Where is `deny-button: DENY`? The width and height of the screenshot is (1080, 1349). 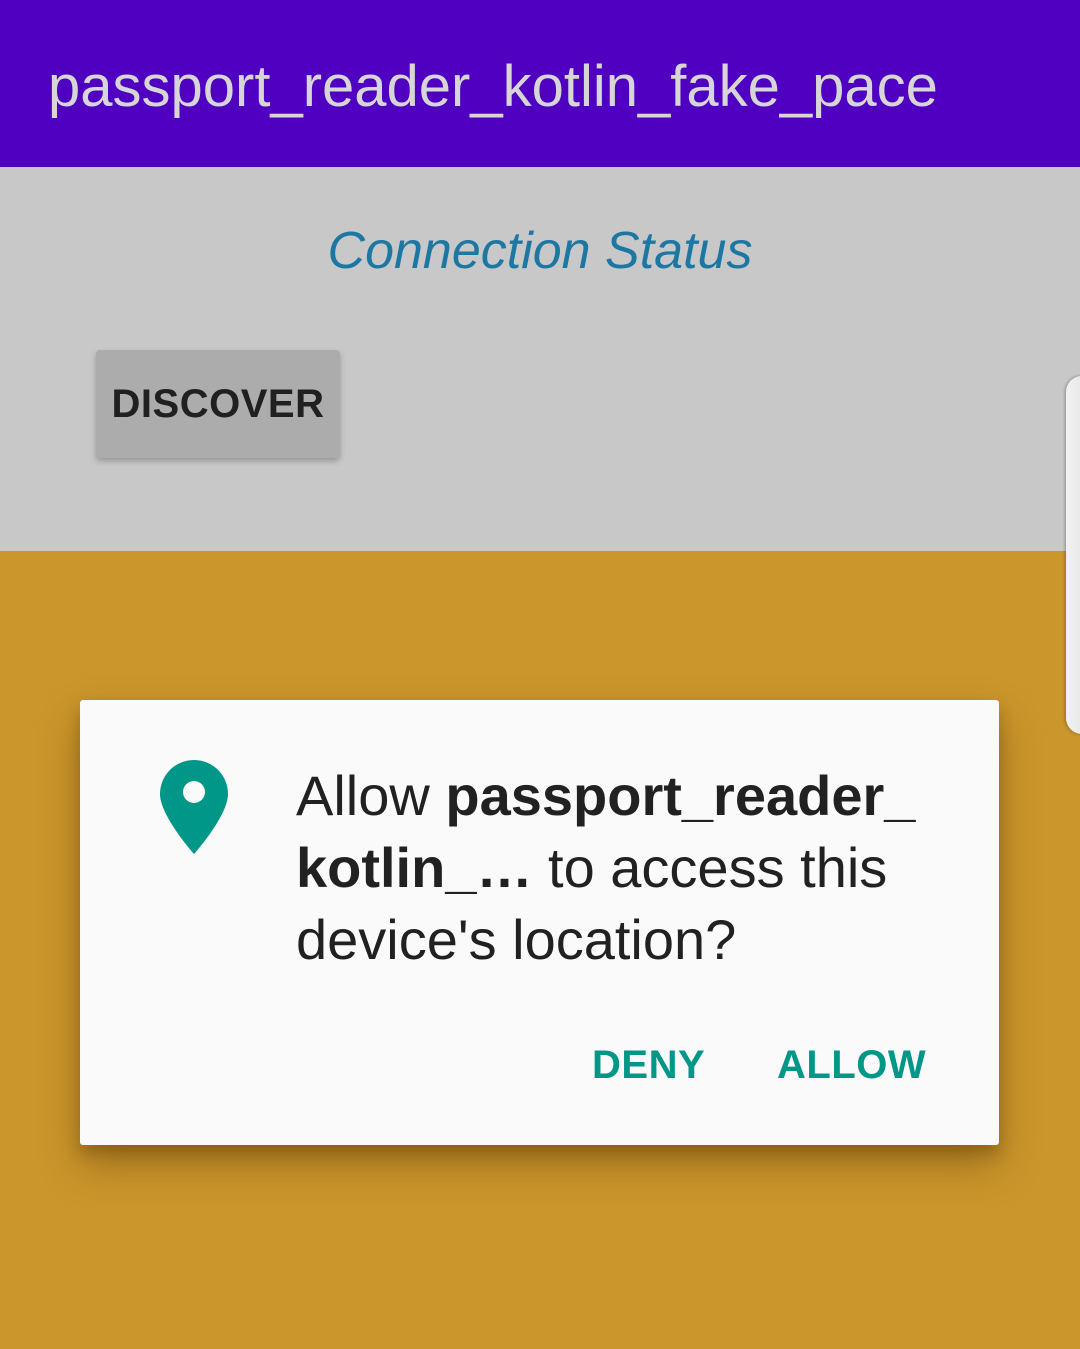 deny-button: DENY is located at coordinates (648, 1065).